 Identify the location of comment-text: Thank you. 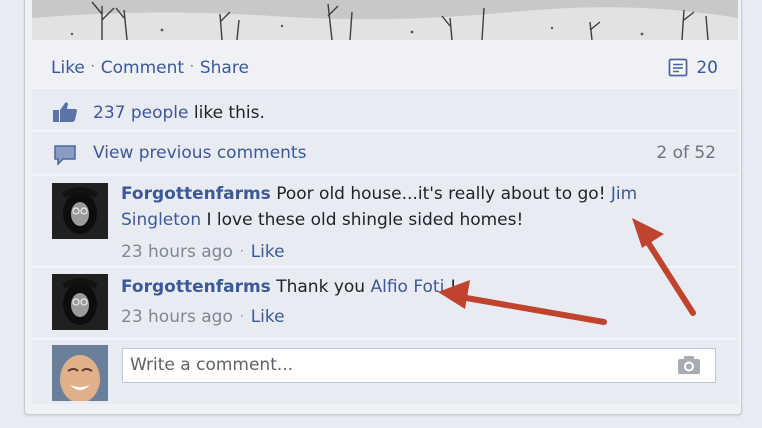
(320, 287).